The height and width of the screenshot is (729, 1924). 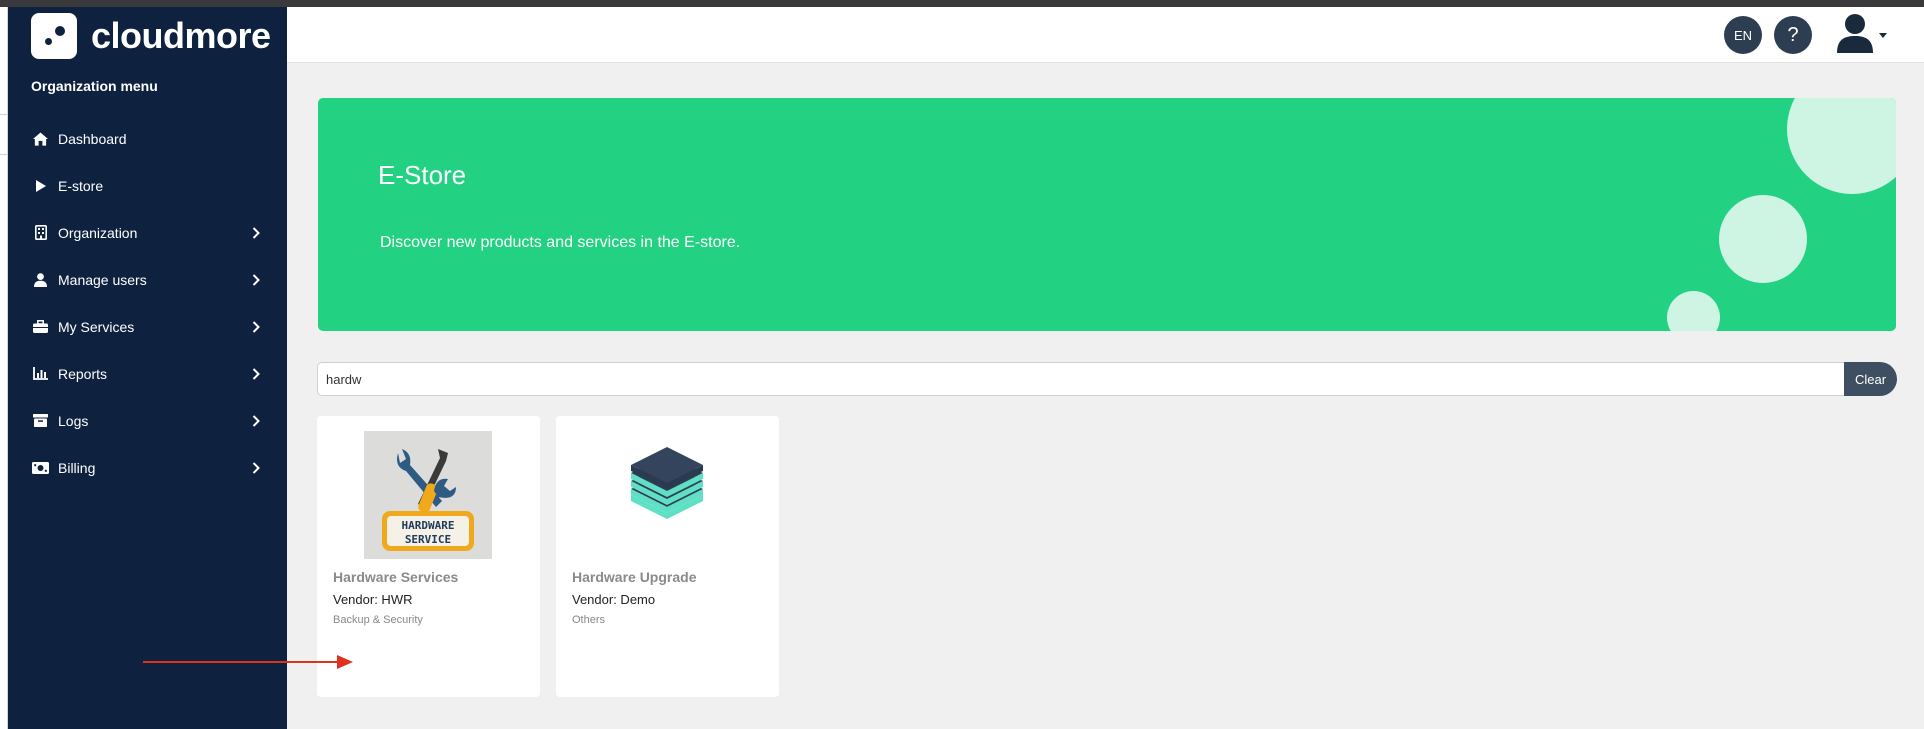 What do you see at coordinates (1743, 35) in the screenshot?
I see `language-button: EN` at bounding box center [1743, 35].